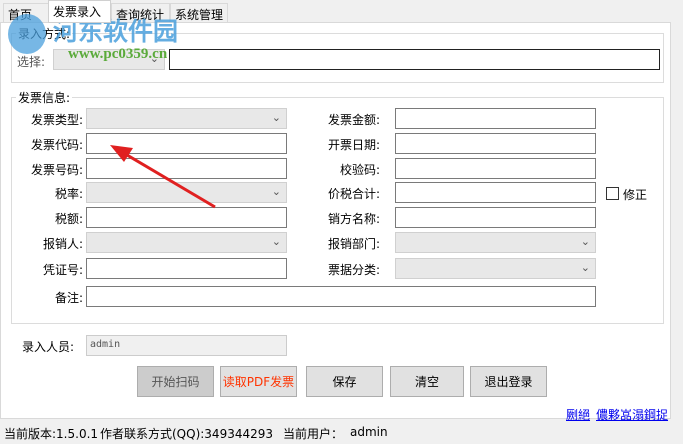 This screenshot has width=683, height=444. Describe the element at coordinates (79, 11) in the screenshot. I see `tab-2: 发票录入` at that location.